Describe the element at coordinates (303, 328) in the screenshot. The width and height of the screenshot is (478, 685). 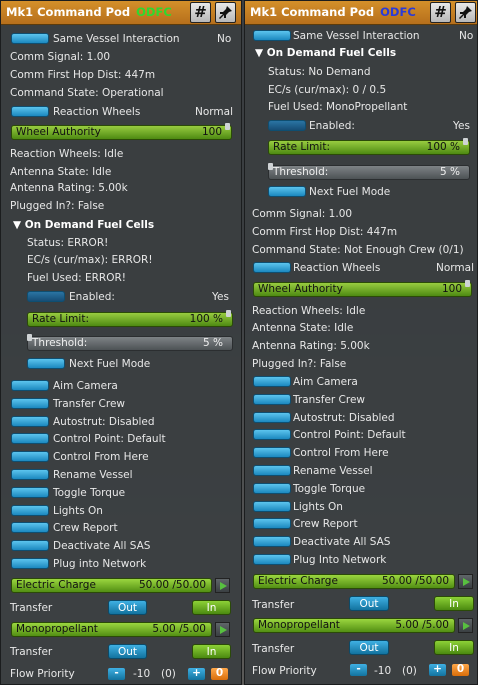
I see `antenna-state: Antenna State: Idle` at that location.